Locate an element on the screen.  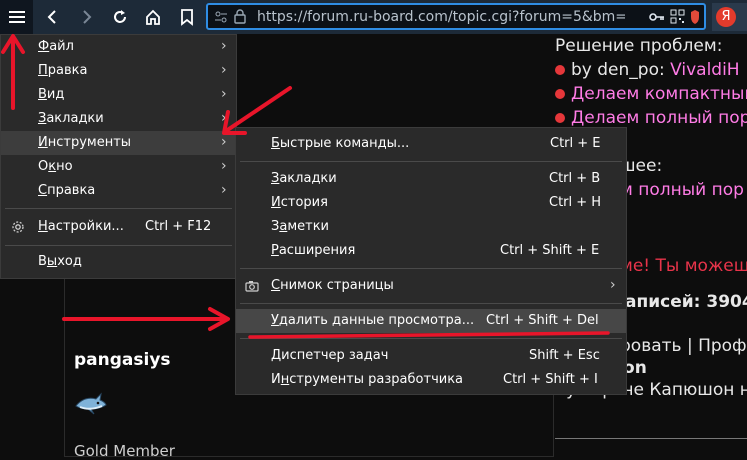
home-icon is located at coordinates (153, 17).